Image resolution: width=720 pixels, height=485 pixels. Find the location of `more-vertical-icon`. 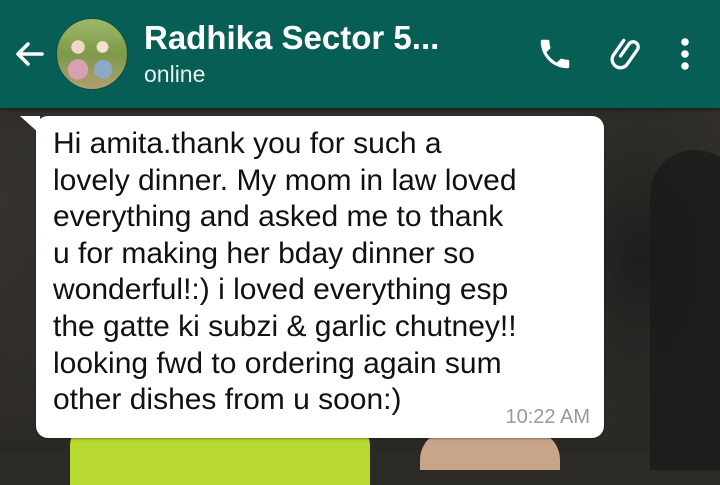

more-vertical-icon is located at coordinates (685, 54).